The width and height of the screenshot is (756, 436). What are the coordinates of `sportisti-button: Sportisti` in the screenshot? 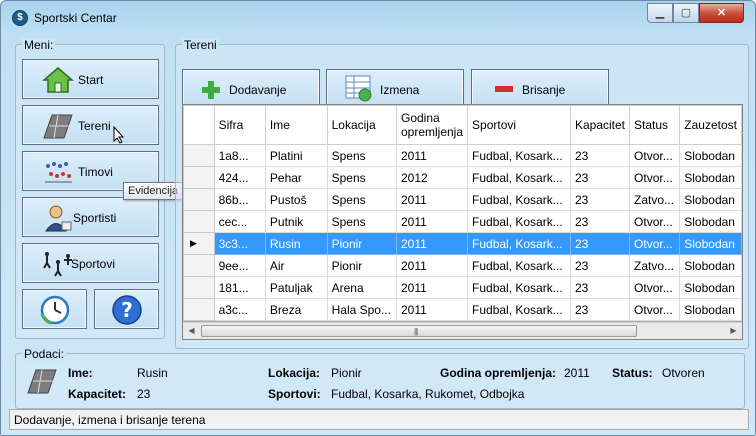 It's located at (90, 217).